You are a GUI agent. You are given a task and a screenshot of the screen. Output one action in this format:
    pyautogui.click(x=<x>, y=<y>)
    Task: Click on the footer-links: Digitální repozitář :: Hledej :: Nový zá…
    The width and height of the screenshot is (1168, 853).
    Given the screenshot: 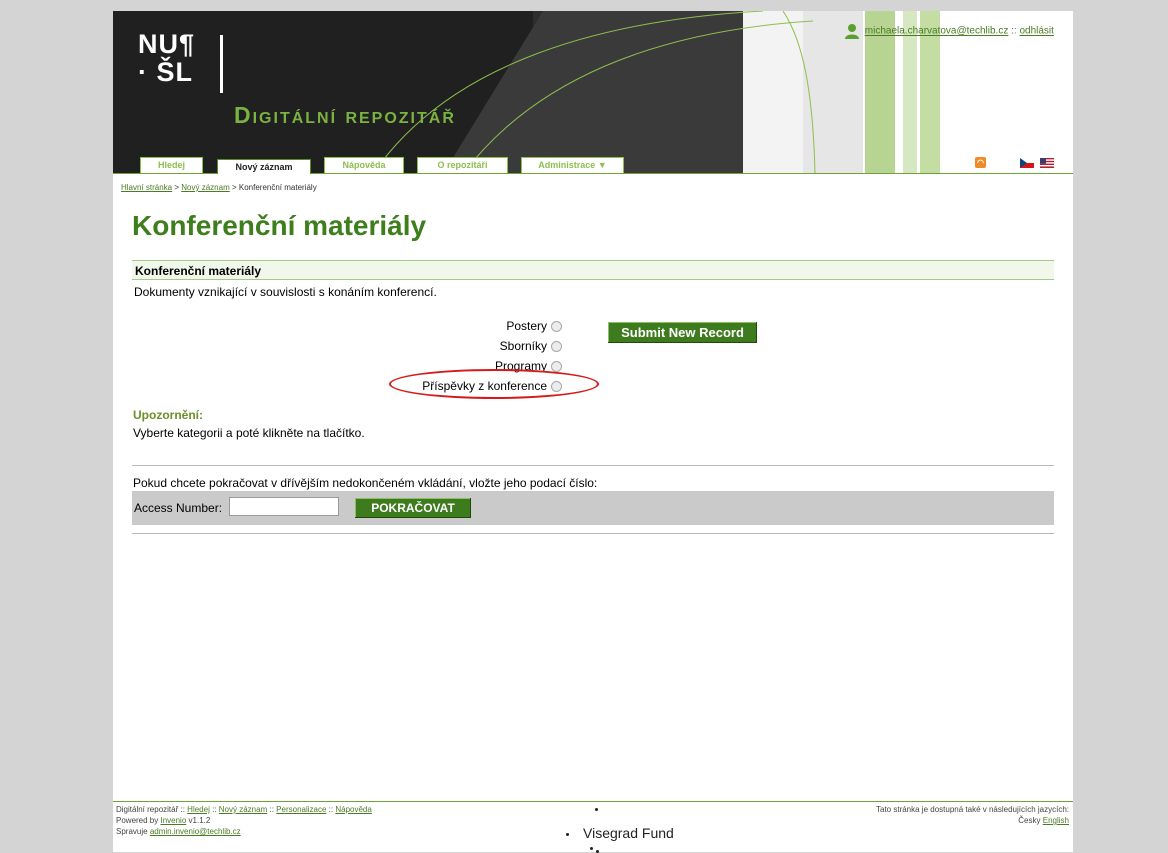 What is the action you would take?
    pyautogui.click(x=244, y=820)
    